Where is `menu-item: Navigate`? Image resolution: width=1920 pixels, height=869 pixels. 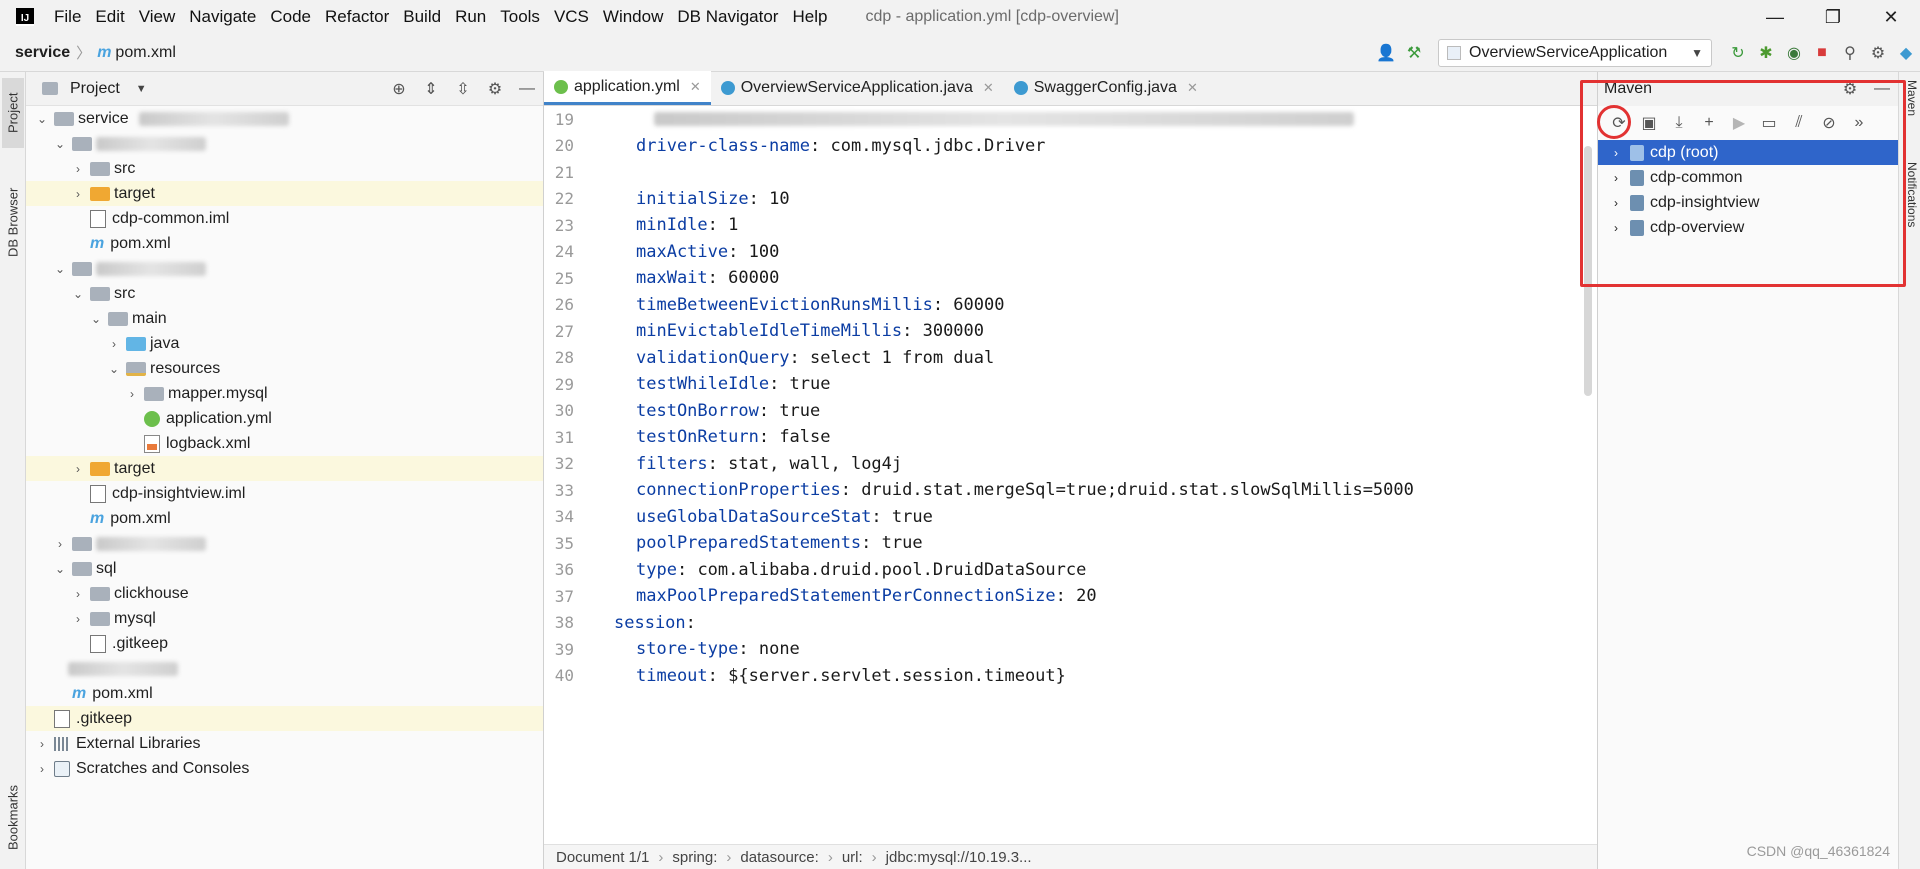
menu-item: Navigate is located at coordinates (222, 17).